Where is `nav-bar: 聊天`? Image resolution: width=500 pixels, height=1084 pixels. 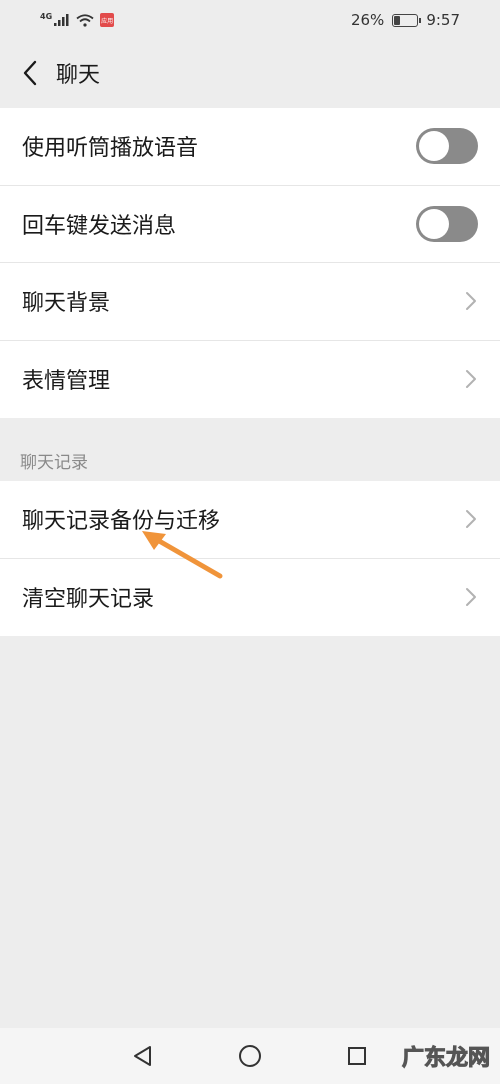 nav-bar: 聊天 is located at coordinates (250, 73).